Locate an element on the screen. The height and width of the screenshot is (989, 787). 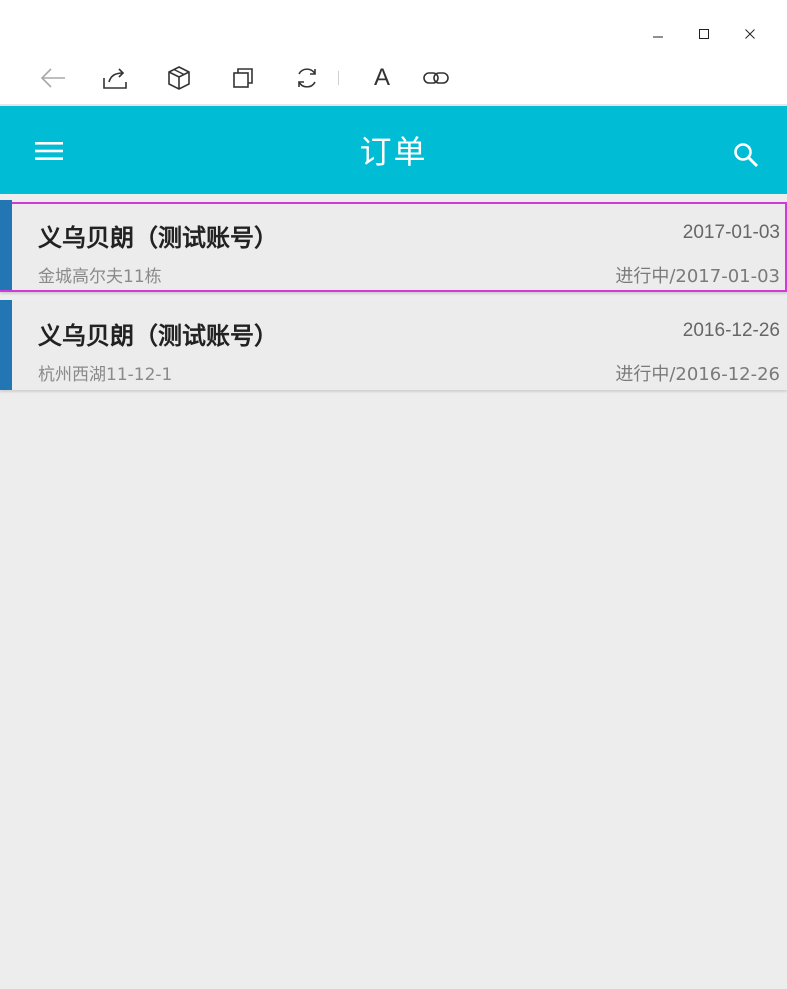
order-status: 进行中/2016-12-26 is located at coordinates (697, 374).